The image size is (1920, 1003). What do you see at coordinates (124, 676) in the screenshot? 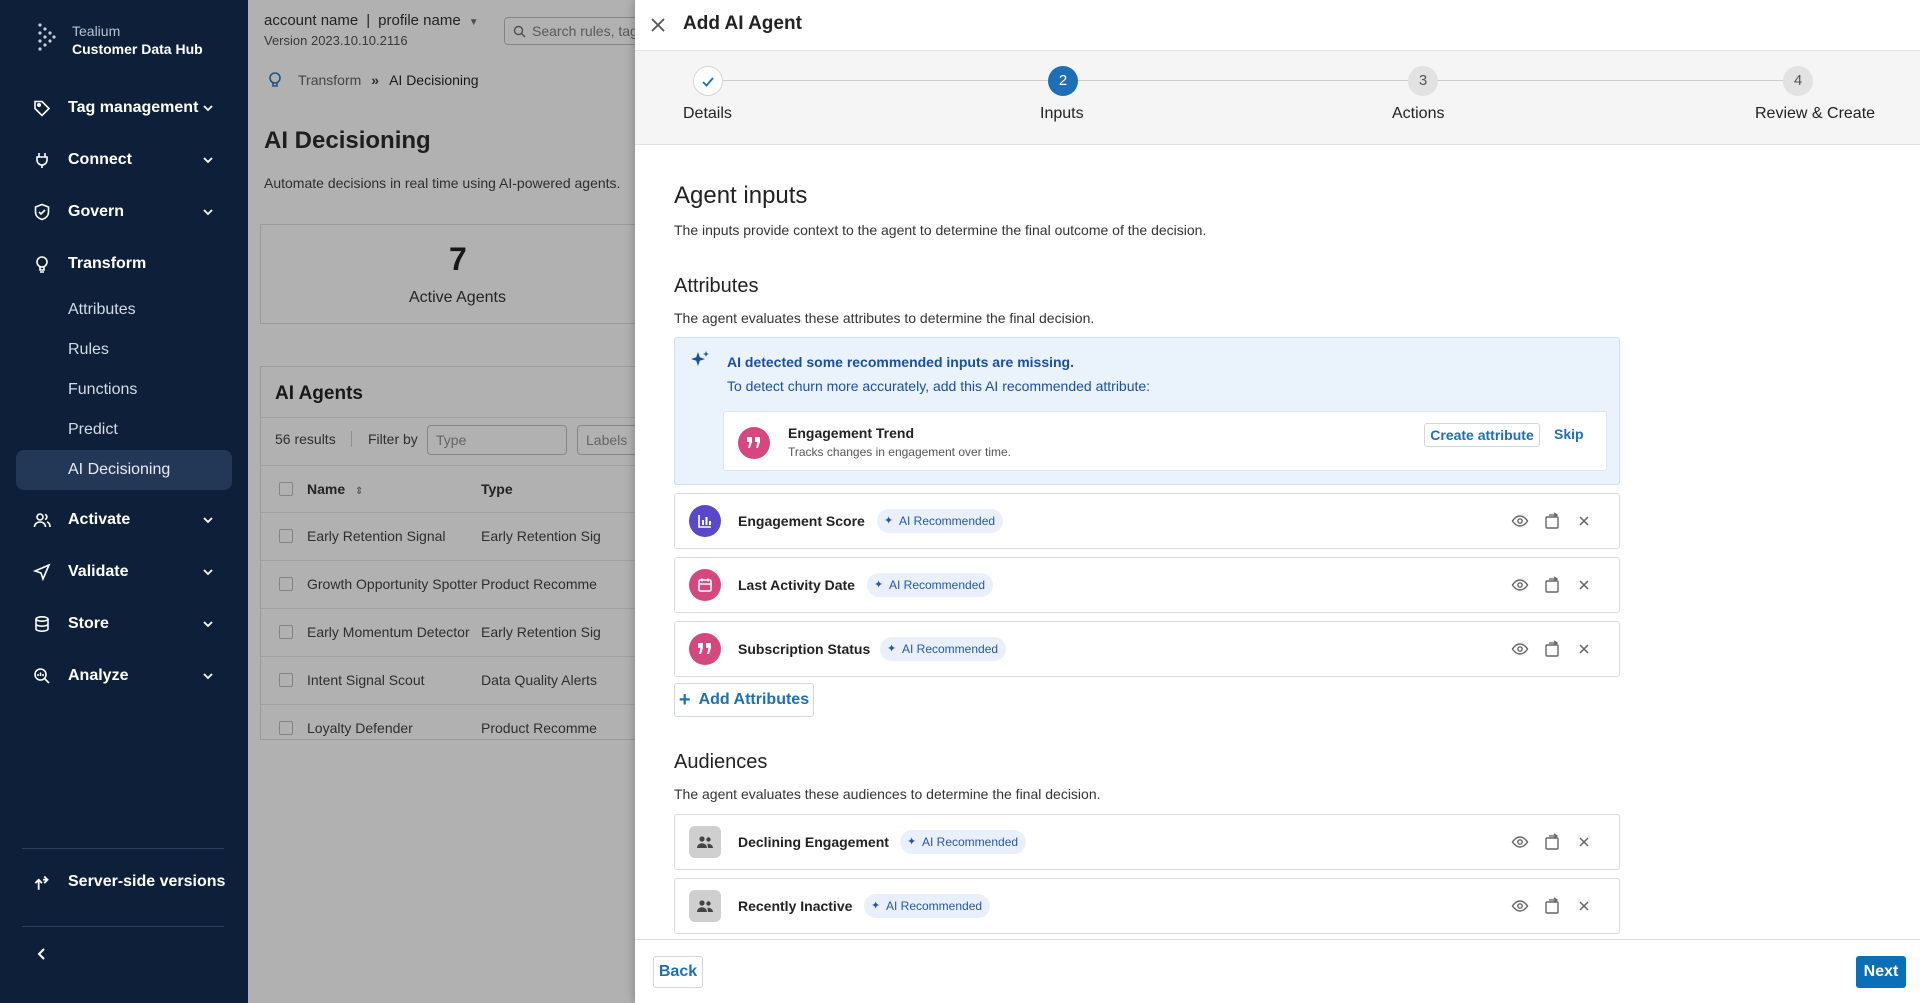
I see `nav-analyze: Analyze` at bounding box center [124, 676].